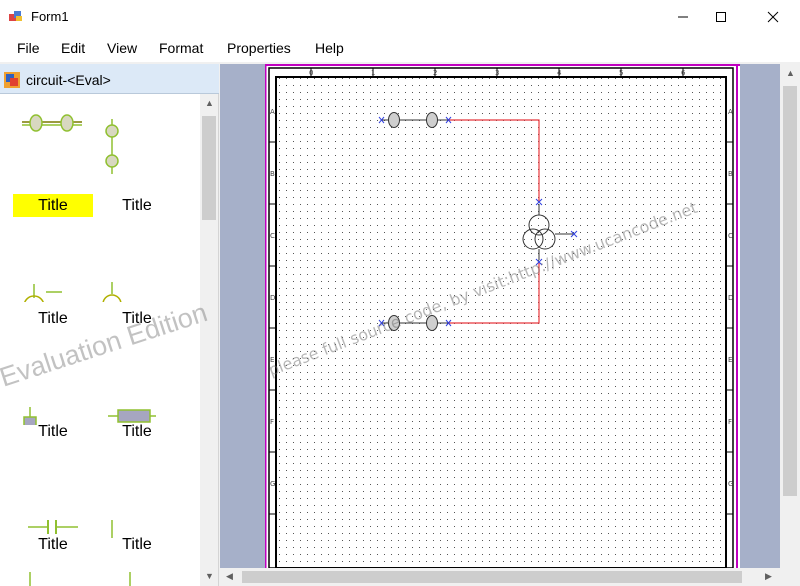 The height and width of the screenshot is (586, 800). I want to click on ruler-label-top: 6, so click(683, 73).